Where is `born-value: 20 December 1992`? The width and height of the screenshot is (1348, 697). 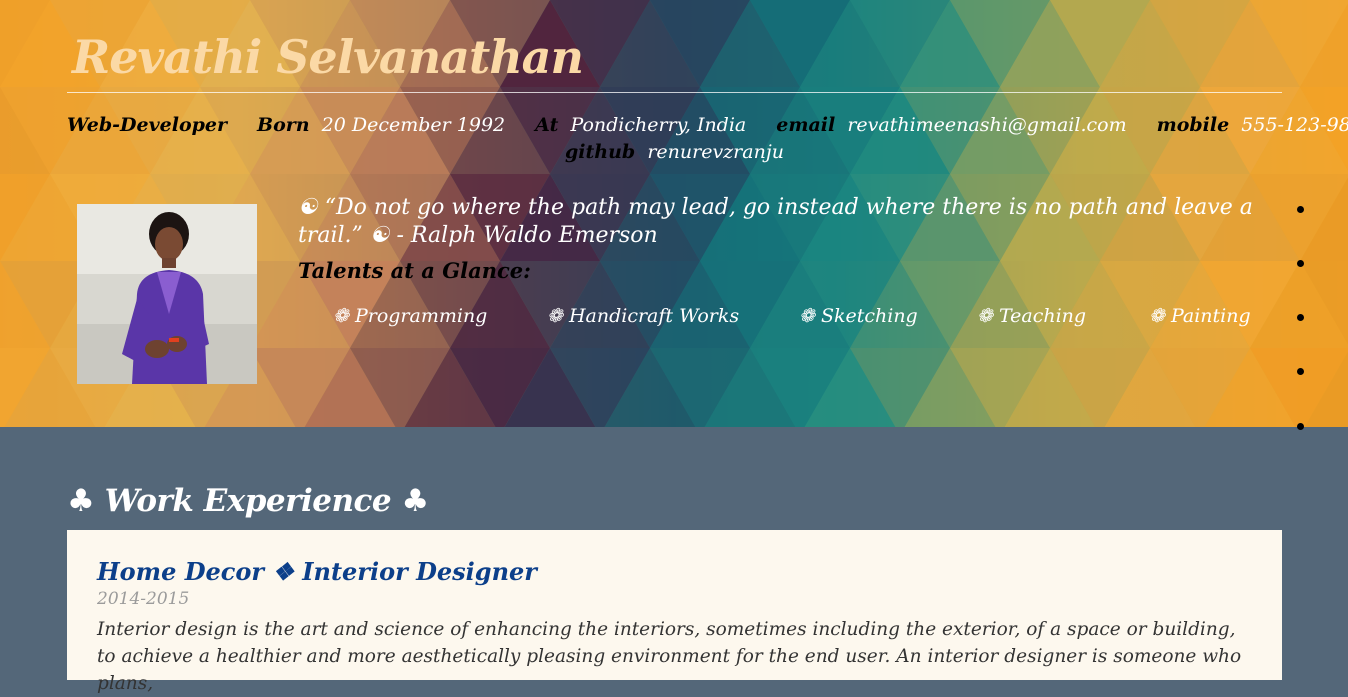 born-value: 20 December 1992 is located at coordinates (413, 125).